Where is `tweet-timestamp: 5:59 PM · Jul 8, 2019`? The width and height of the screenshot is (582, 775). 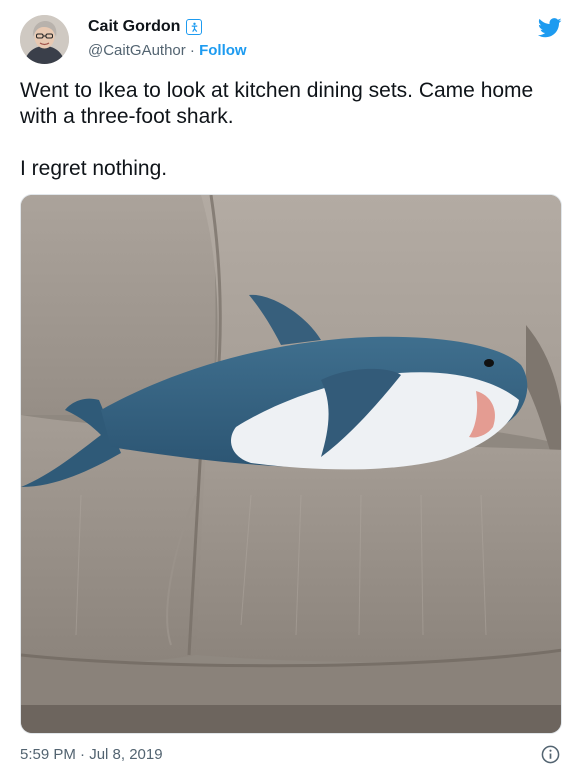 tweet-timestamp: 5:59 PM · Jul 8, 2019 is located at coordinates (91, 754).